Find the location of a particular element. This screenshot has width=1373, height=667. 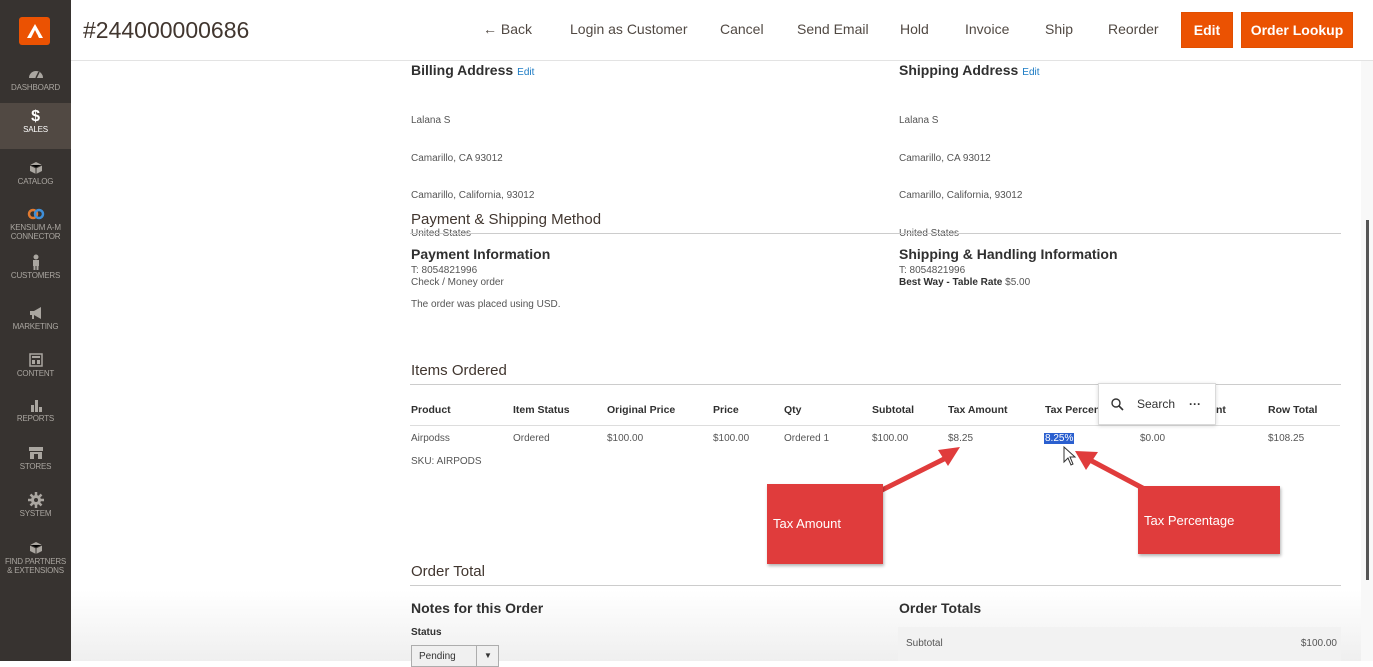

chevron-down-icon: ▼ is located at coordinates (487, 656).